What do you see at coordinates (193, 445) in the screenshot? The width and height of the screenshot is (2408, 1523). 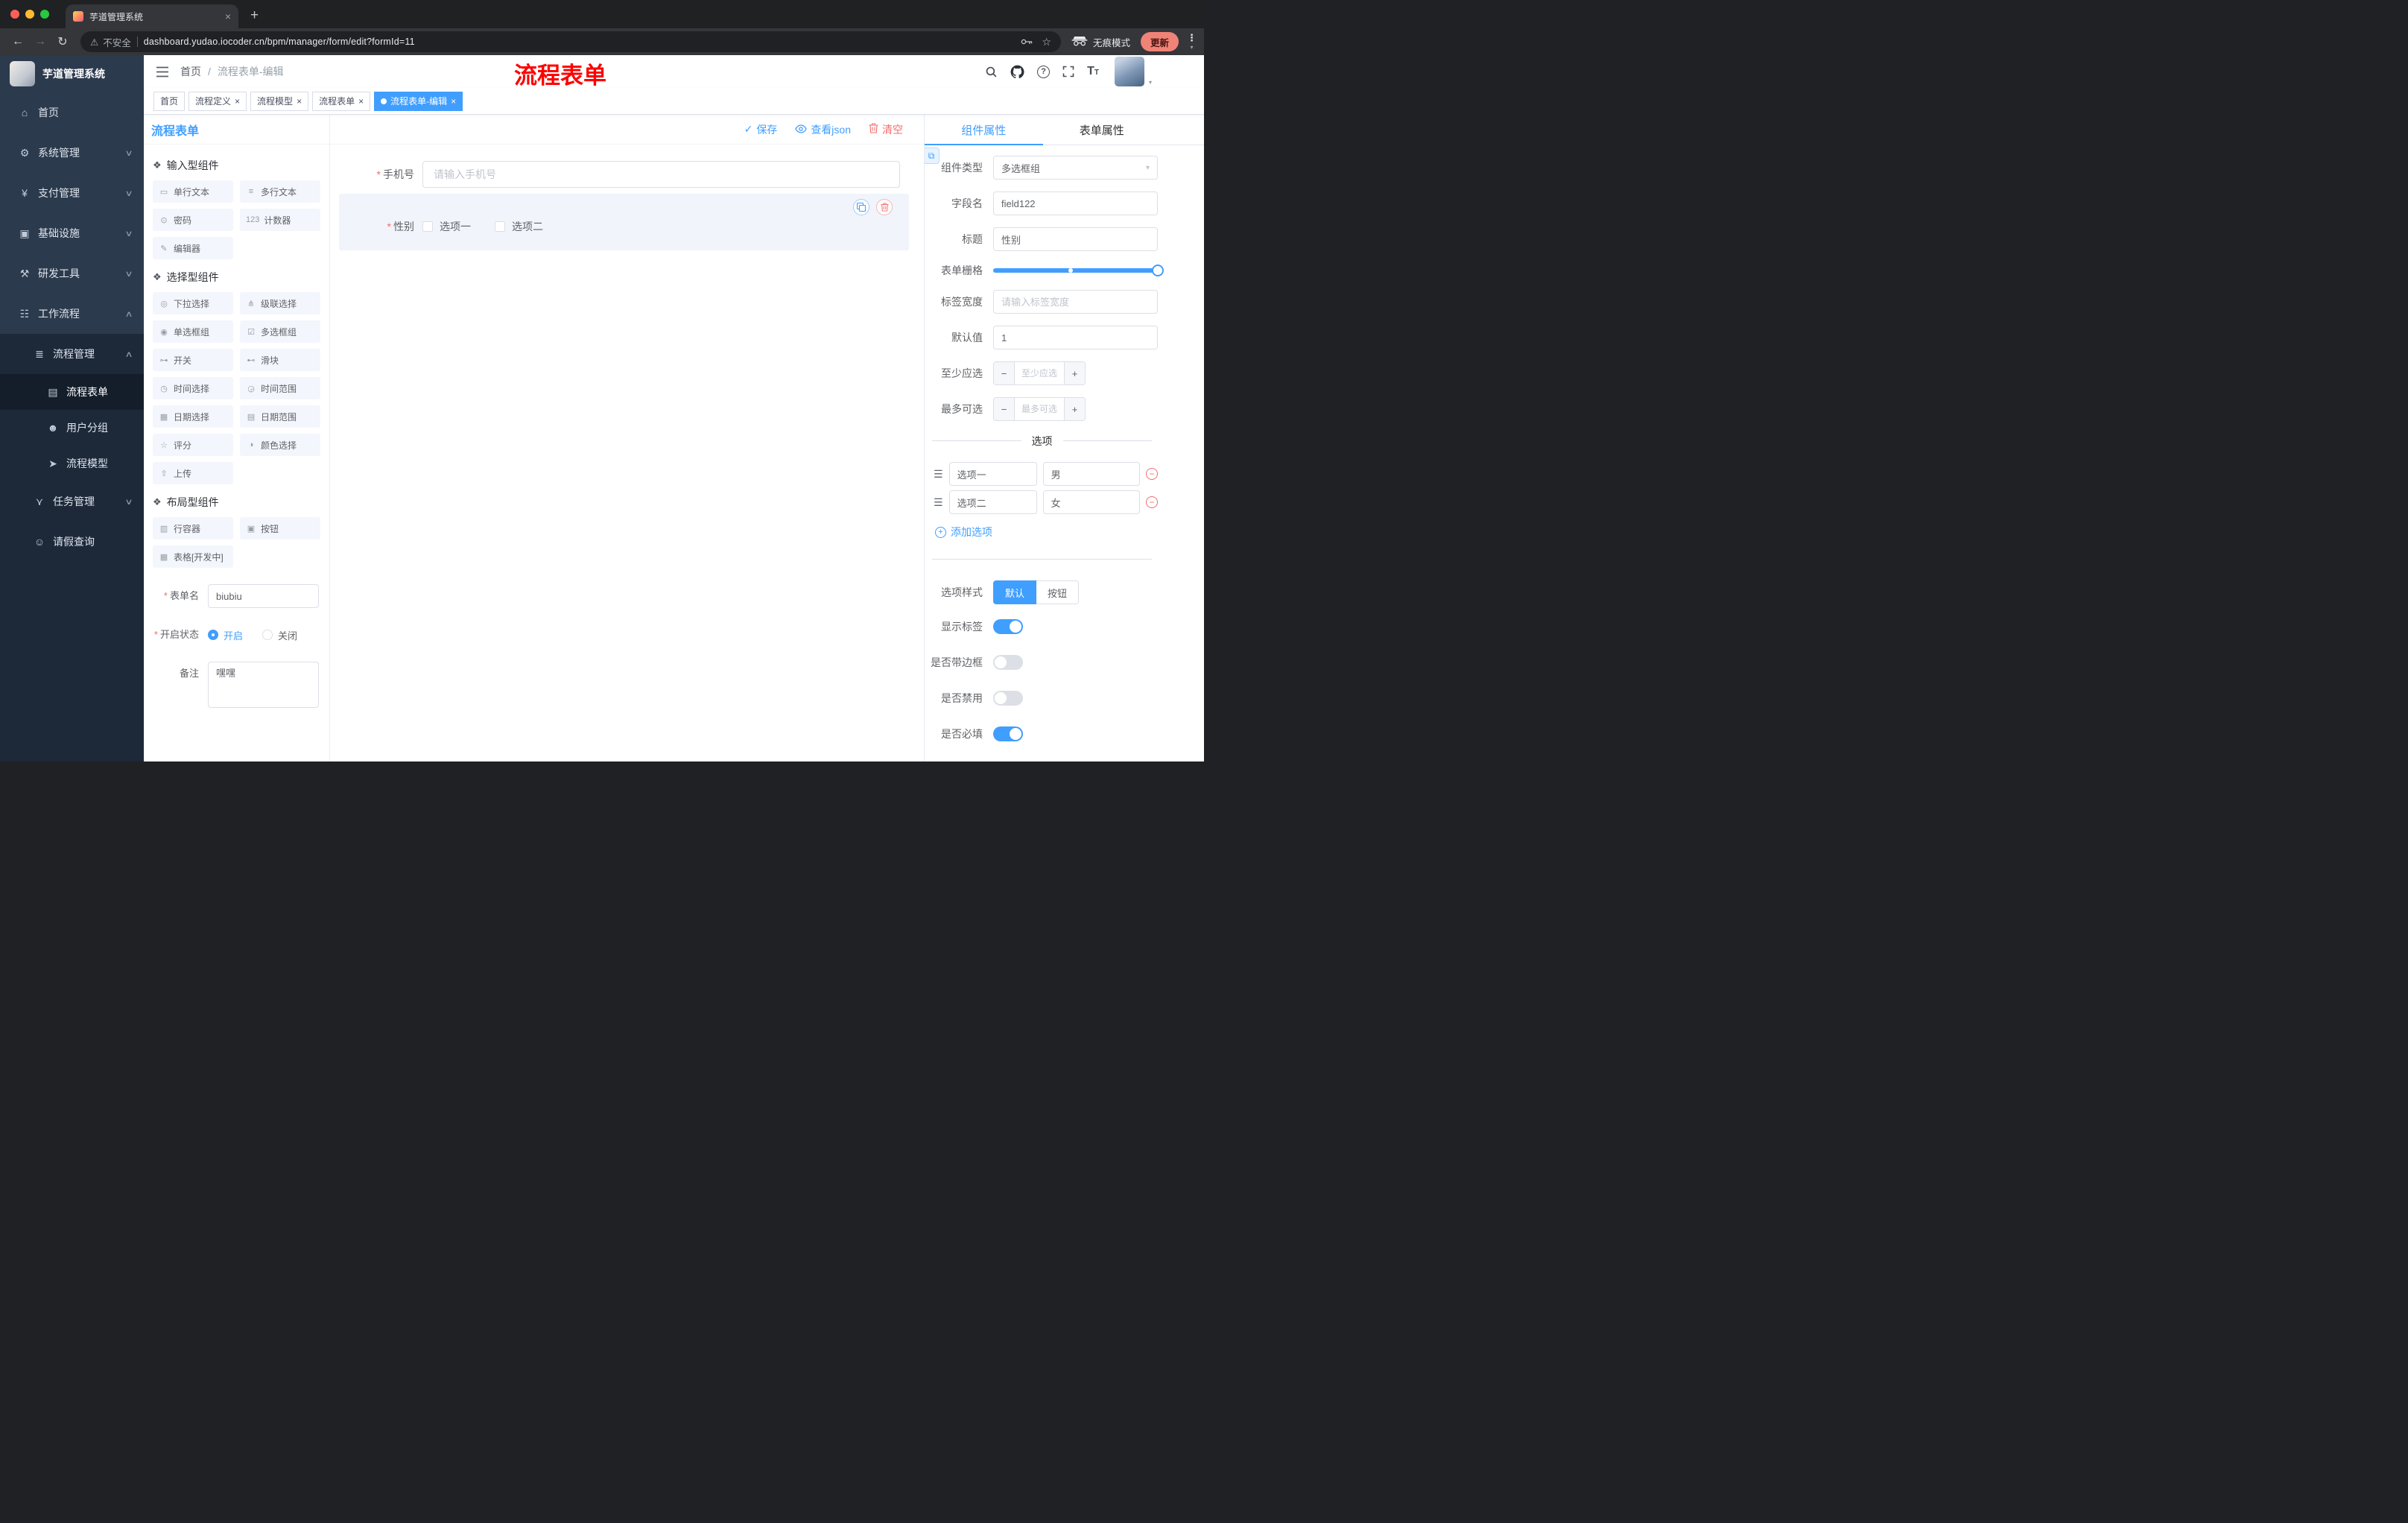 I see `palette-item: ☆ 评分` at bounding box center [193, 445].